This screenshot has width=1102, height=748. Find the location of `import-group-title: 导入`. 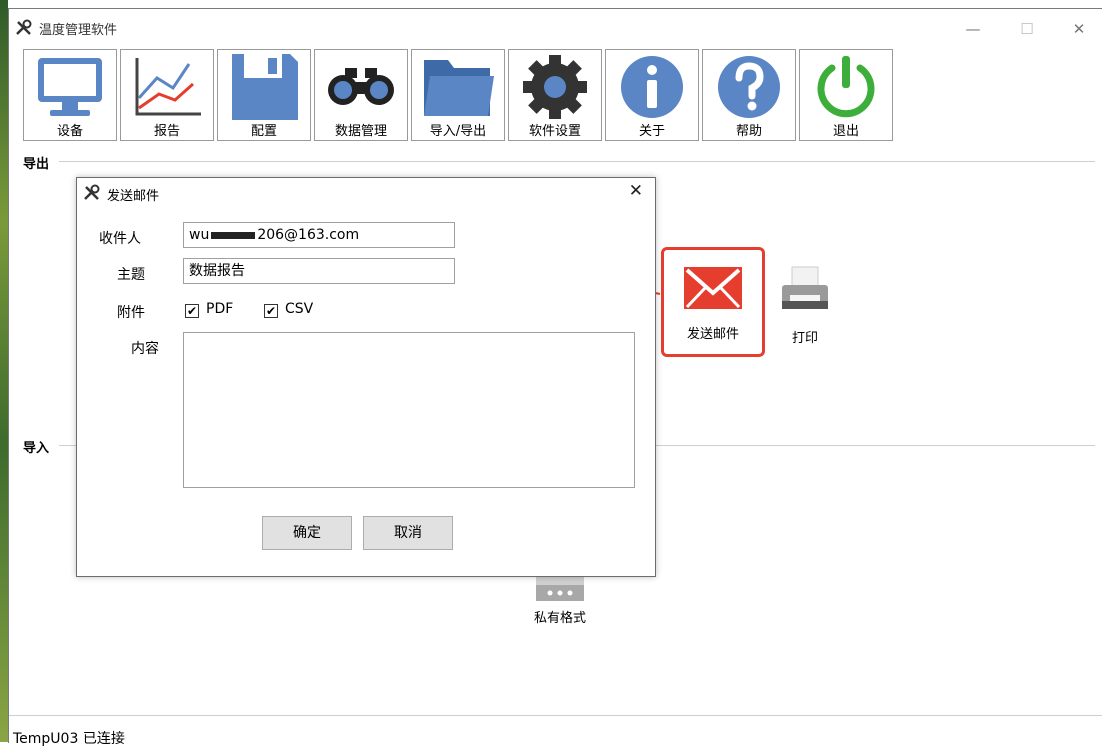

import-group-title: 导入 is located at coordinates (38, 446).